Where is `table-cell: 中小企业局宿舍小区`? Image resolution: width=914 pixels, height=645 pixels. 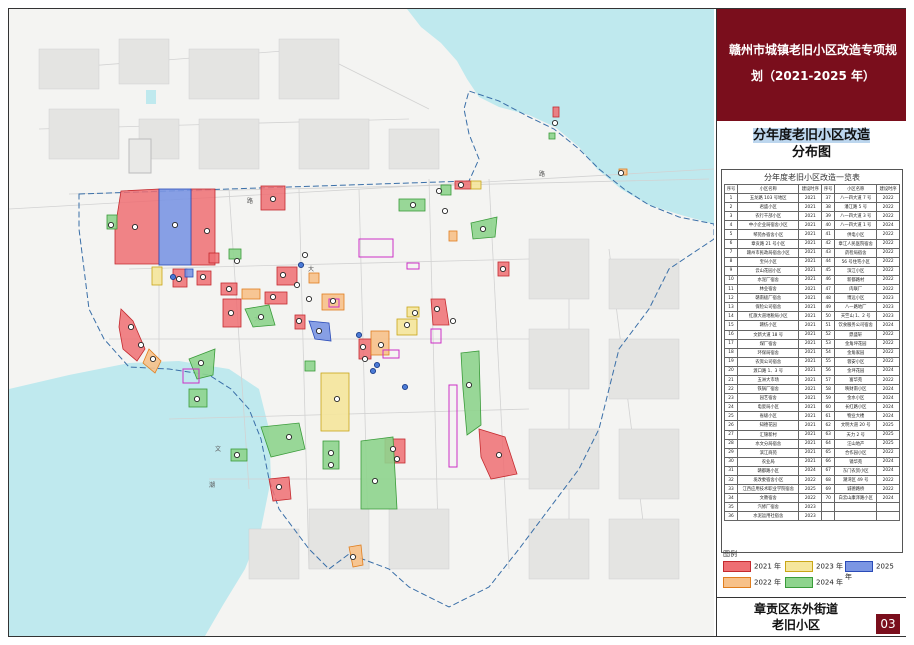
table-cell: 中小企业局宿舍小区 is located at coordinates (768, 225).